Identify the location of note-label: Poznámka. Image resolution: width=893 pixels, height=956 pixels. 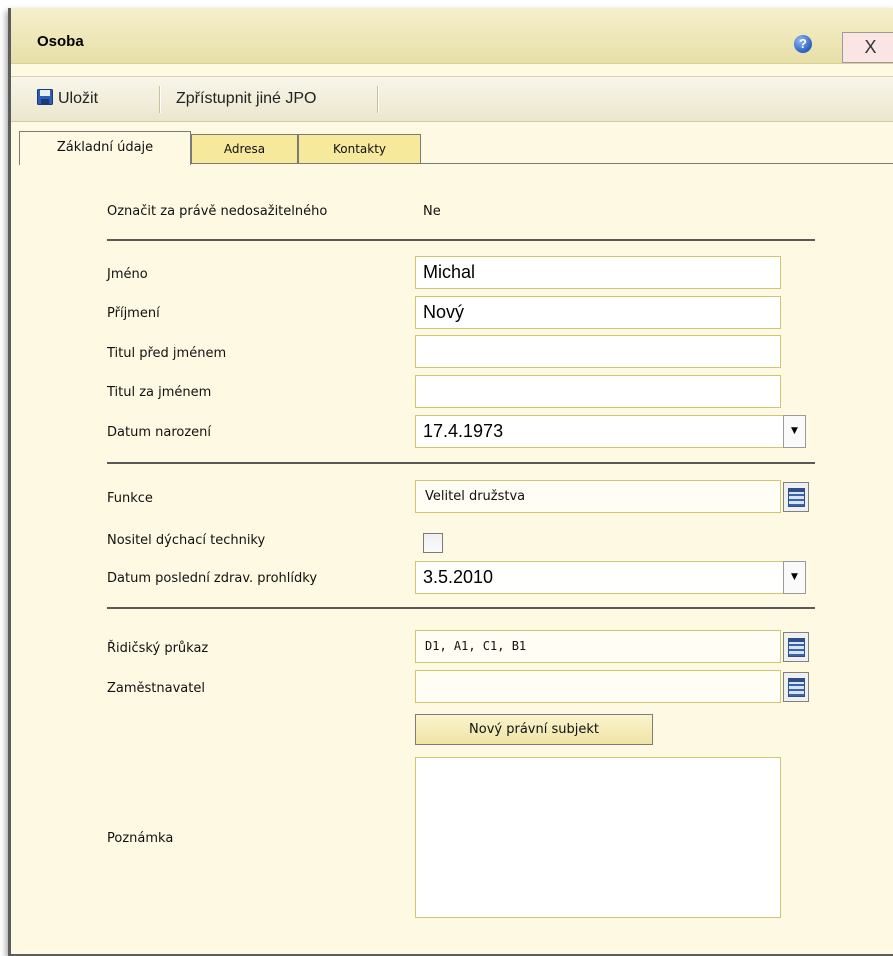
(140, 838).